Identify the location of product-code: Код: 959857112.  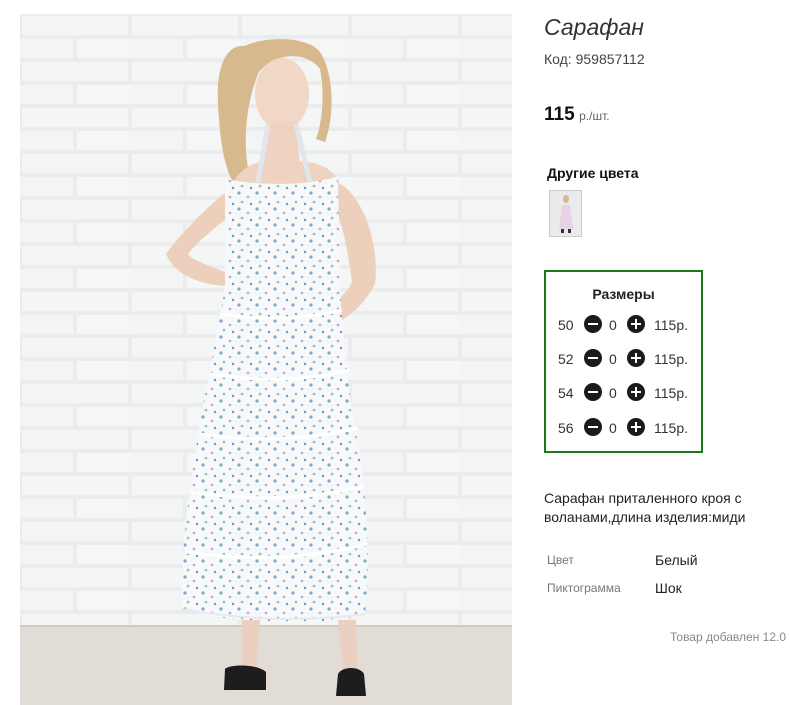
(594, 59).